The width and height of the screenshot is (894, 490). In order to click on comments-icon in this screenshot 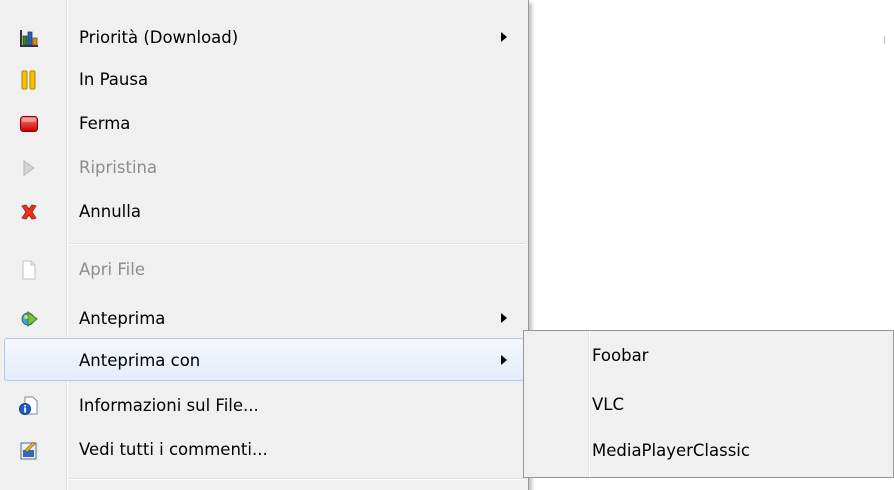, I will do `click(29, 450)`.